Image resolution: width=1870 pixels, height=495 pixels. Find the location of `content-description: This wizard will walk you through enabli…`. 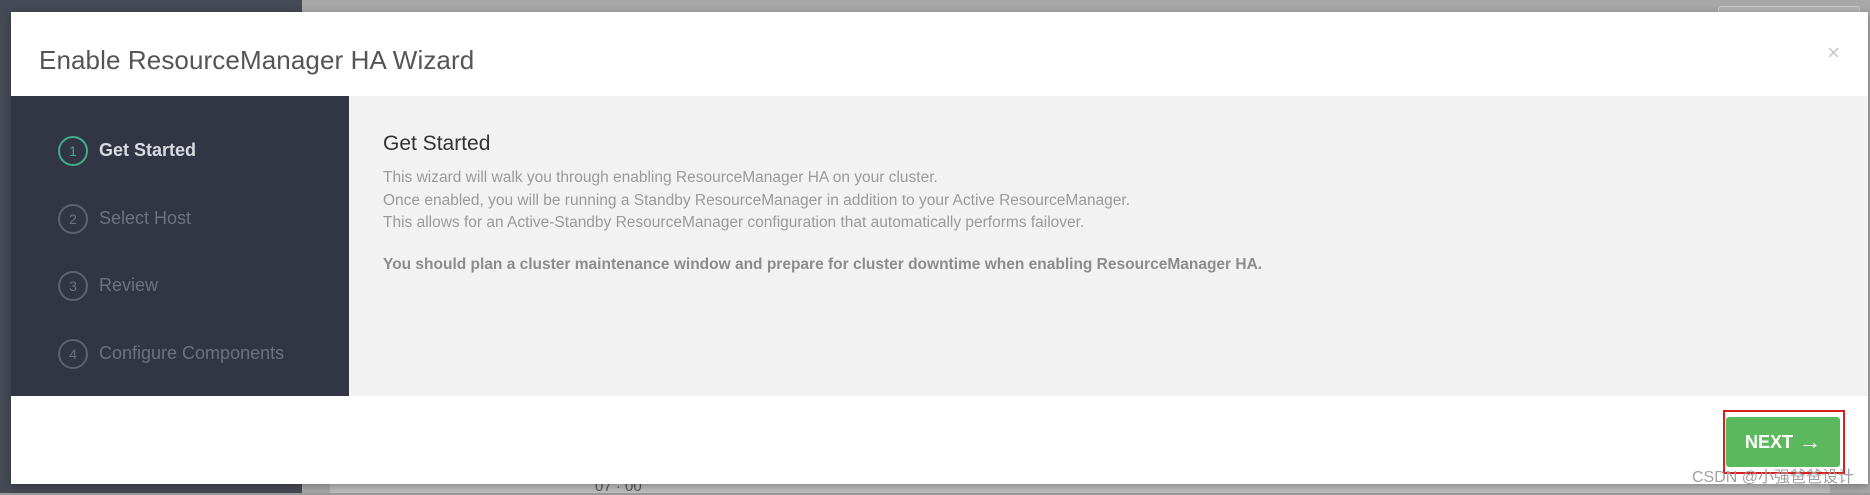

content-description: This wizard will walk you through enabli… is located at coordinates (756, 201).